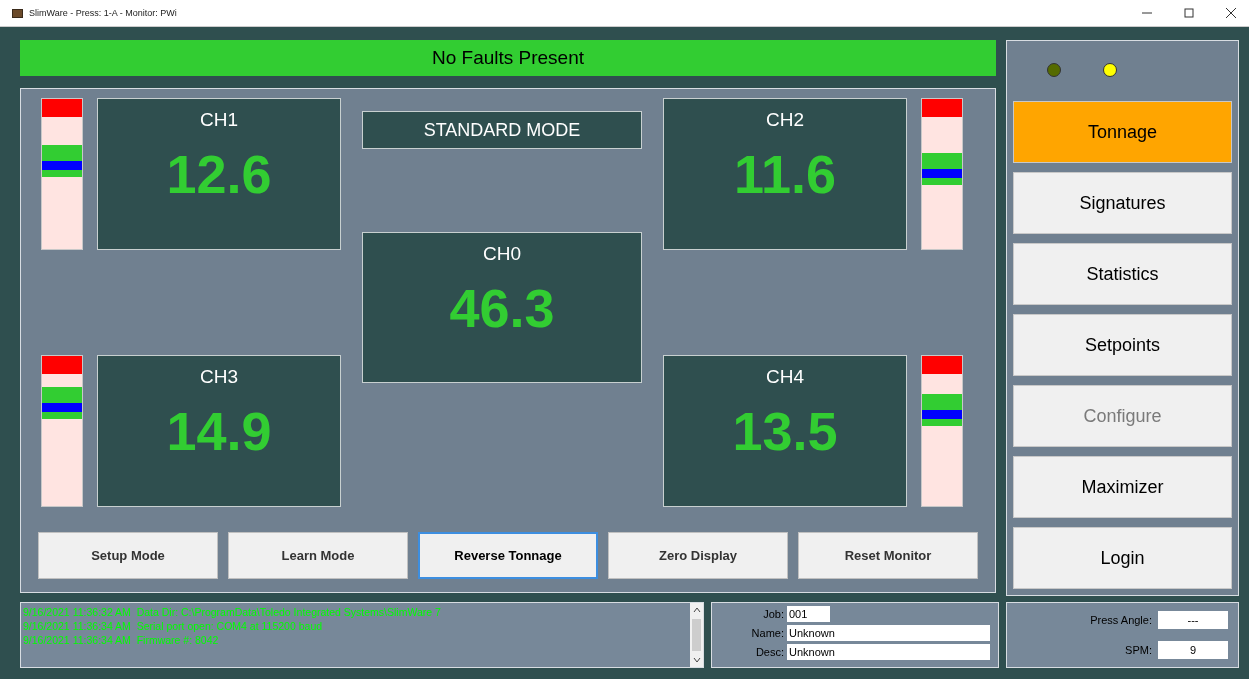 This screenshot has height=679, width=1249. Describe the element at coordinates (767, 633) in the screenshot. I see `field-label: Name:` at that location.